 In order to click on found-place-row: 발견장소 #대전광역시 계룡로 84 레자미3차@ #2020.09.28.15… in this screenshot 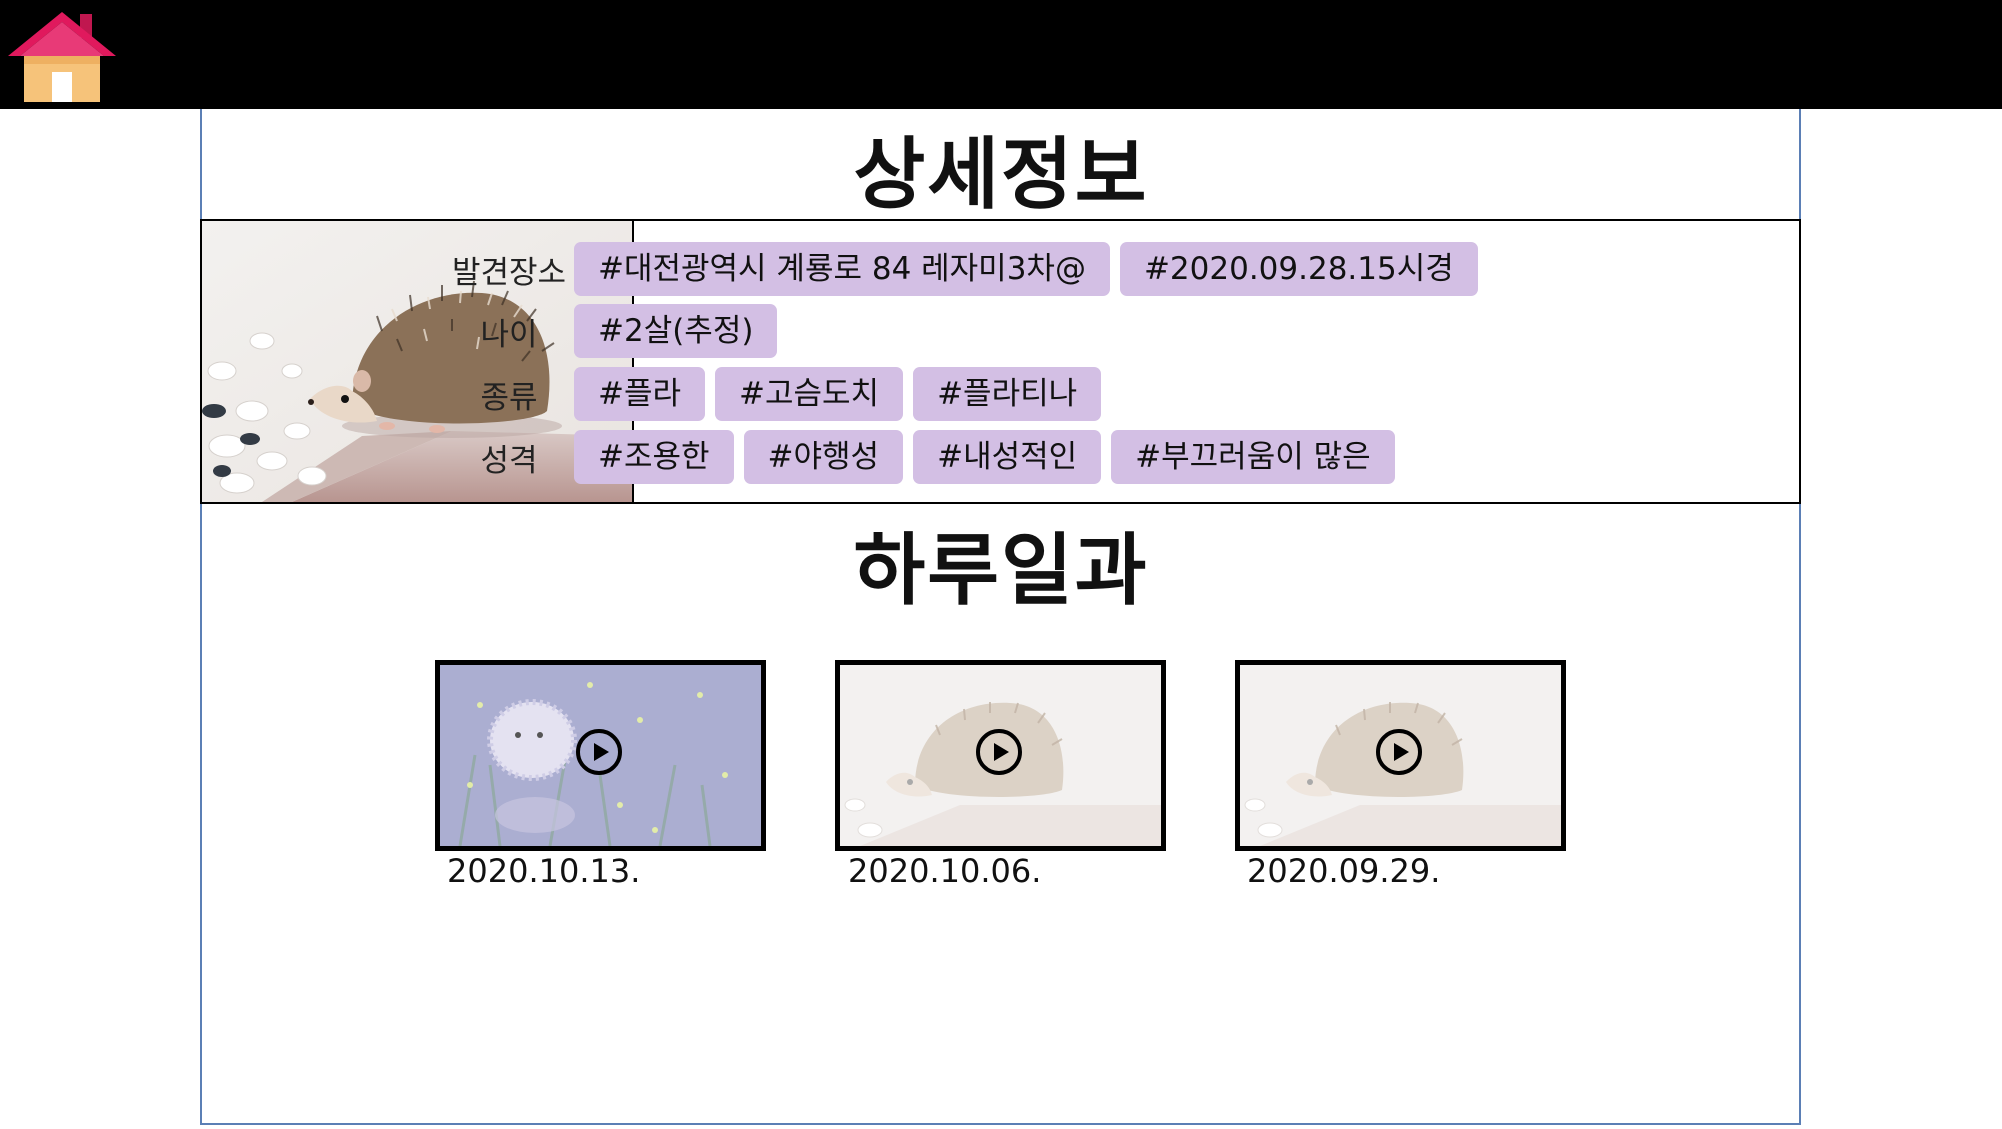, I will do `click(966, 269)`.